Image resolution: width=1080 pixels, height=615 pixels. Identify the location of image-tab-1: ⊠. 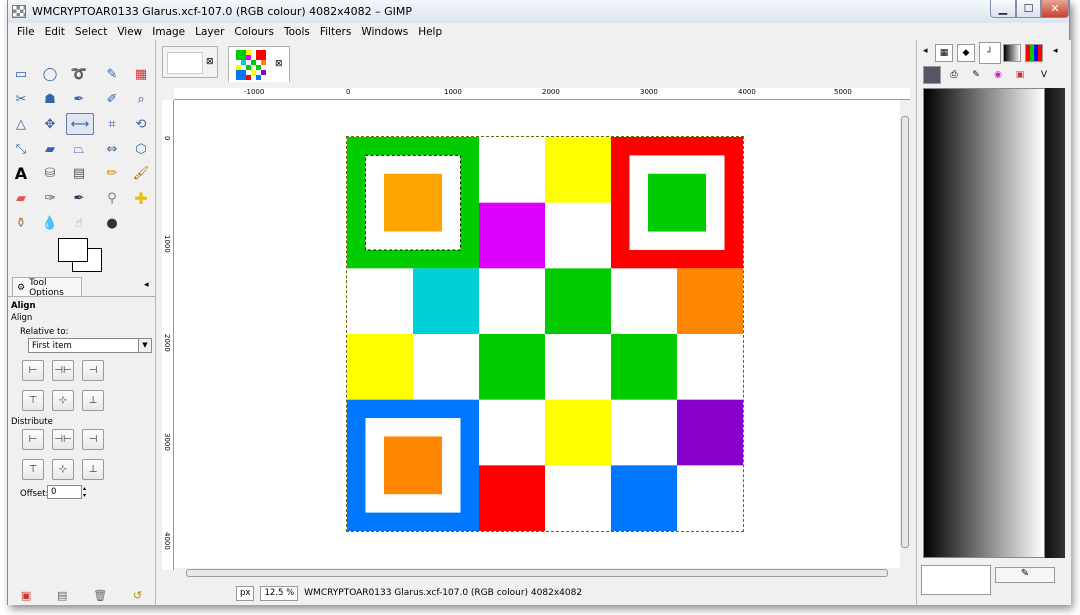
(190, 62).